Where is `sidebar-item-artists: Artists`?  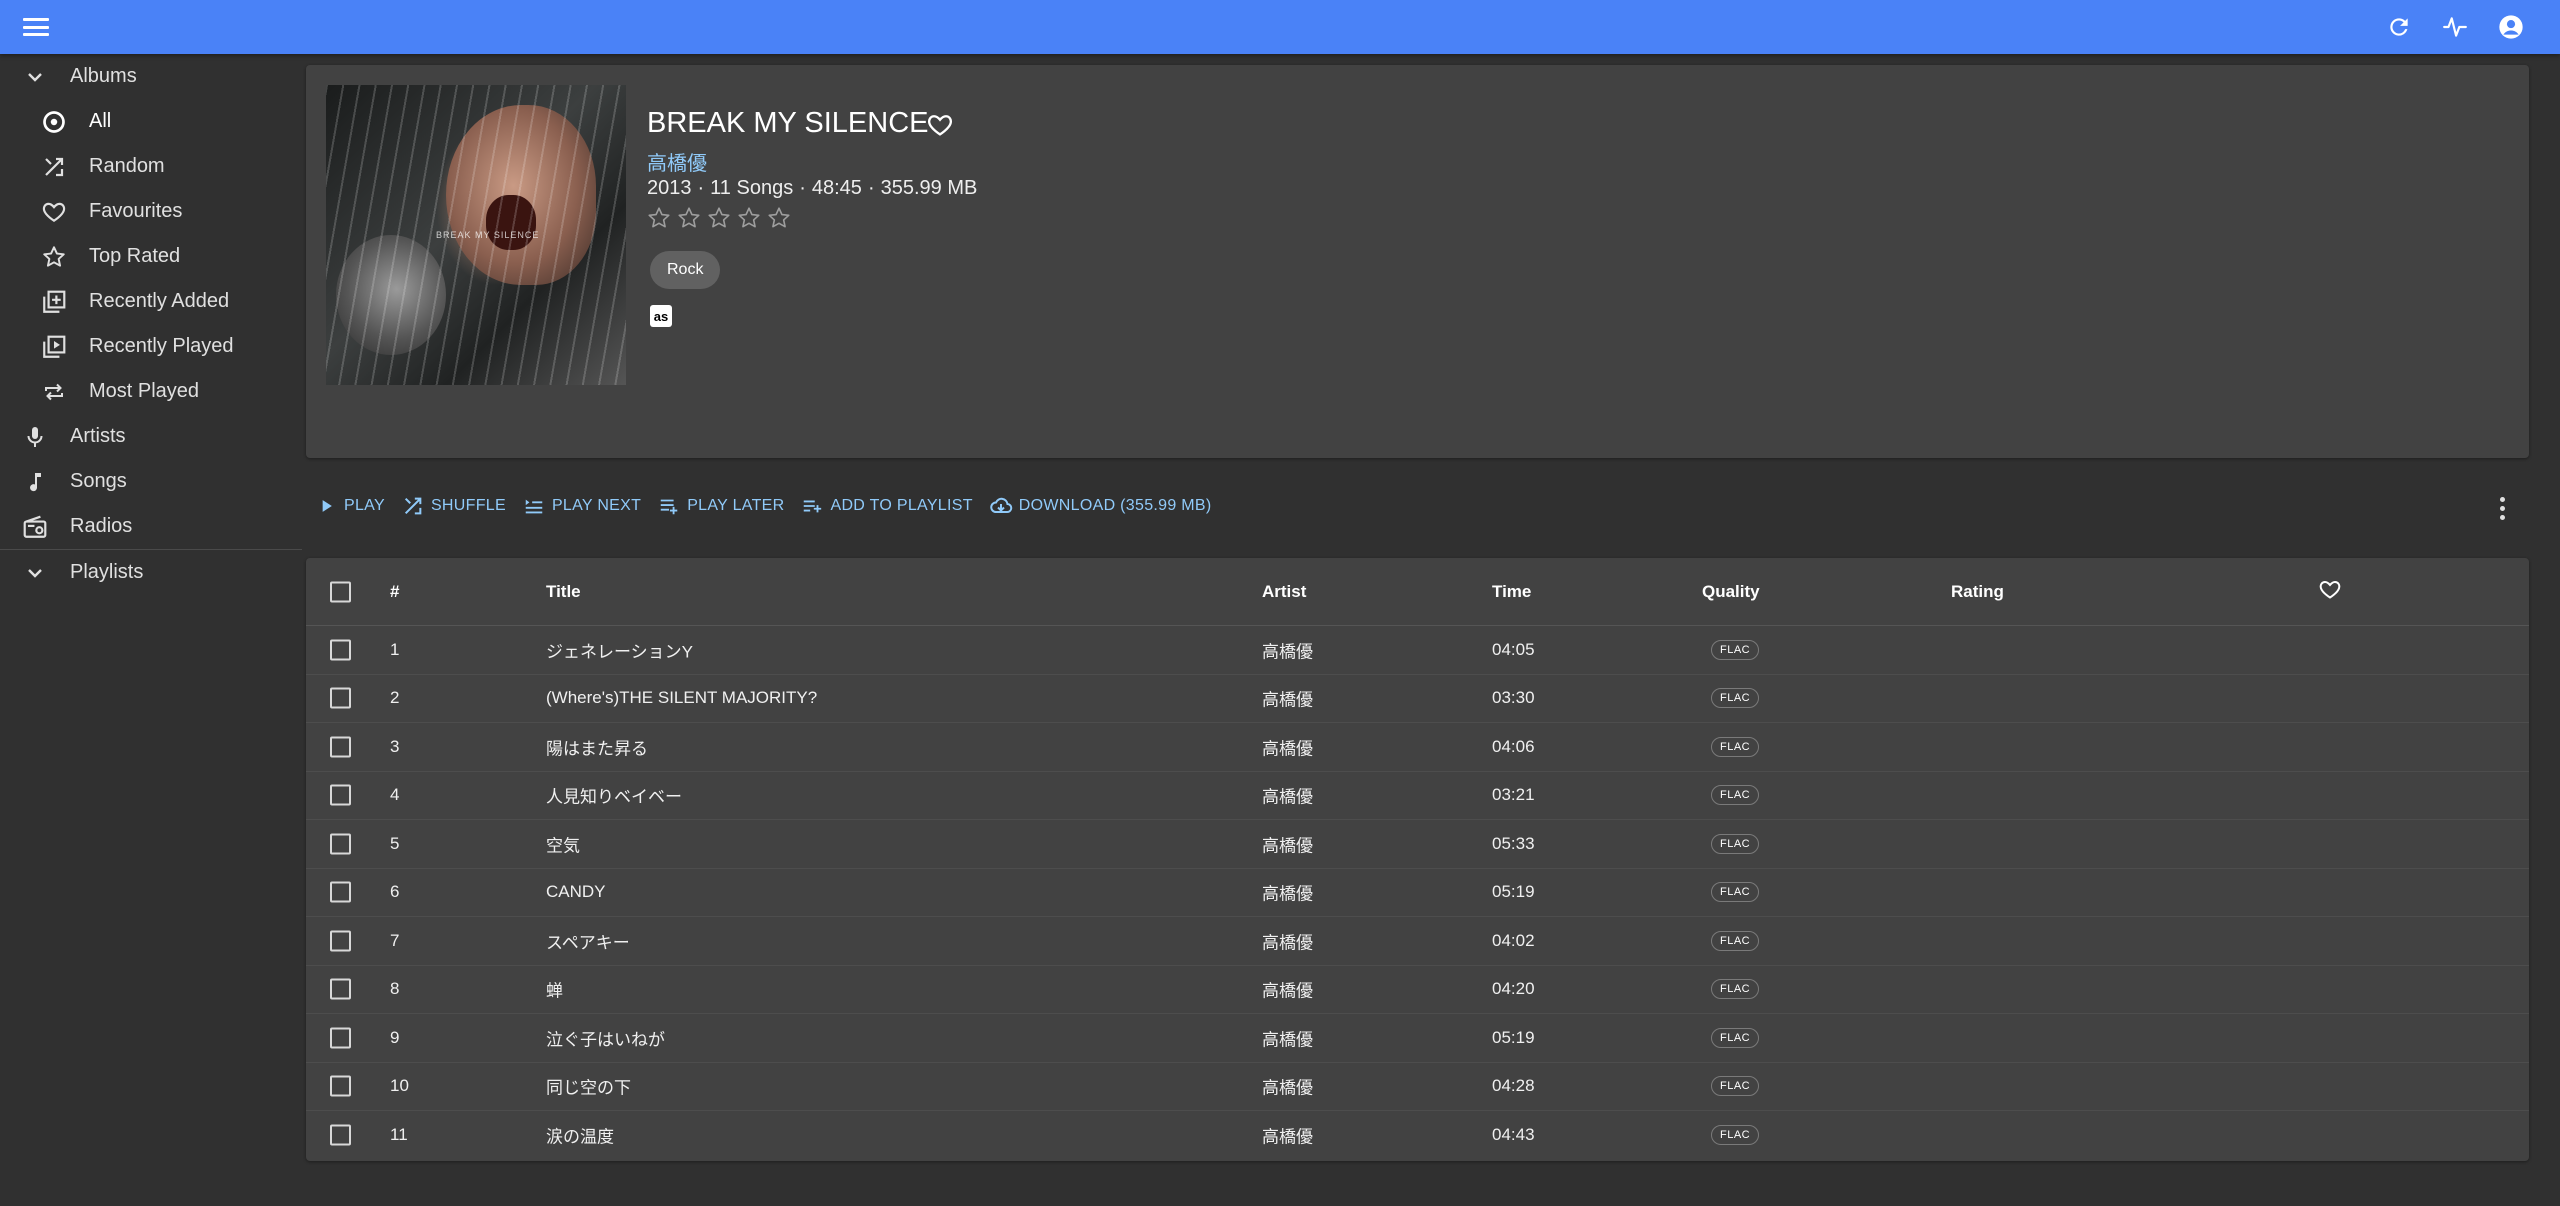 sidebar-item-artists: Artists is located at coordinates (151, 436).